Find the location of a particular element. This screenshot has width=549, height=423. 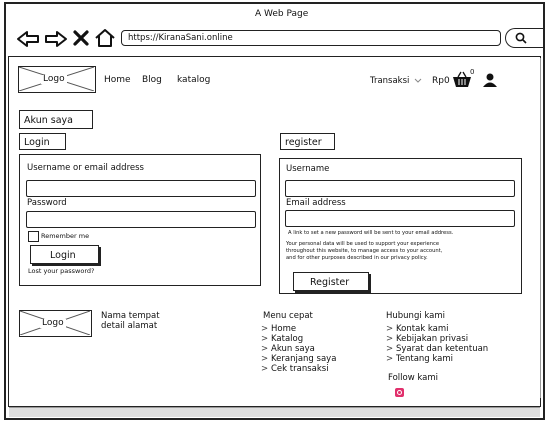

footer-contact-title: Hubungi kami is located at coordinates (416, 316).